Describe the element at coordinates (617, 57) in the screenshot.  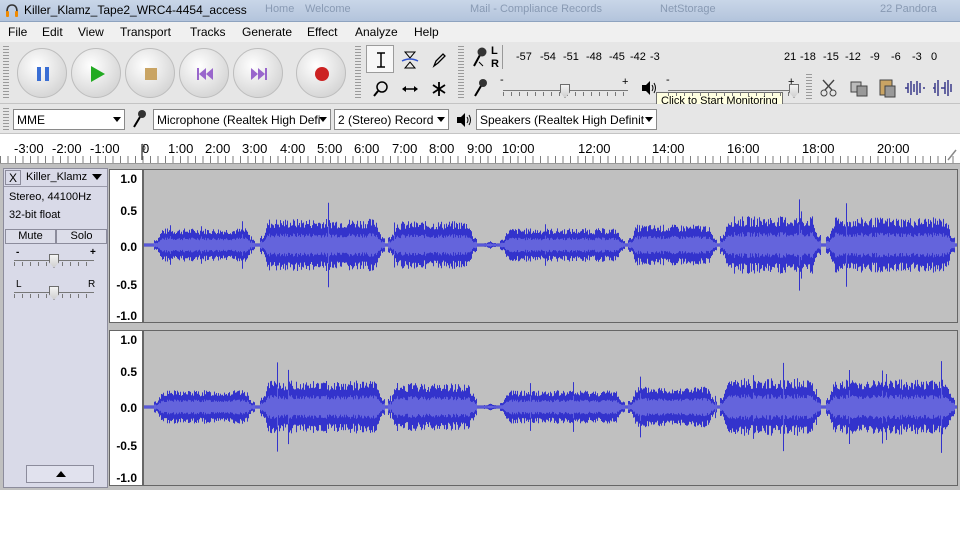
I see `meter-tick: -45` at that location.